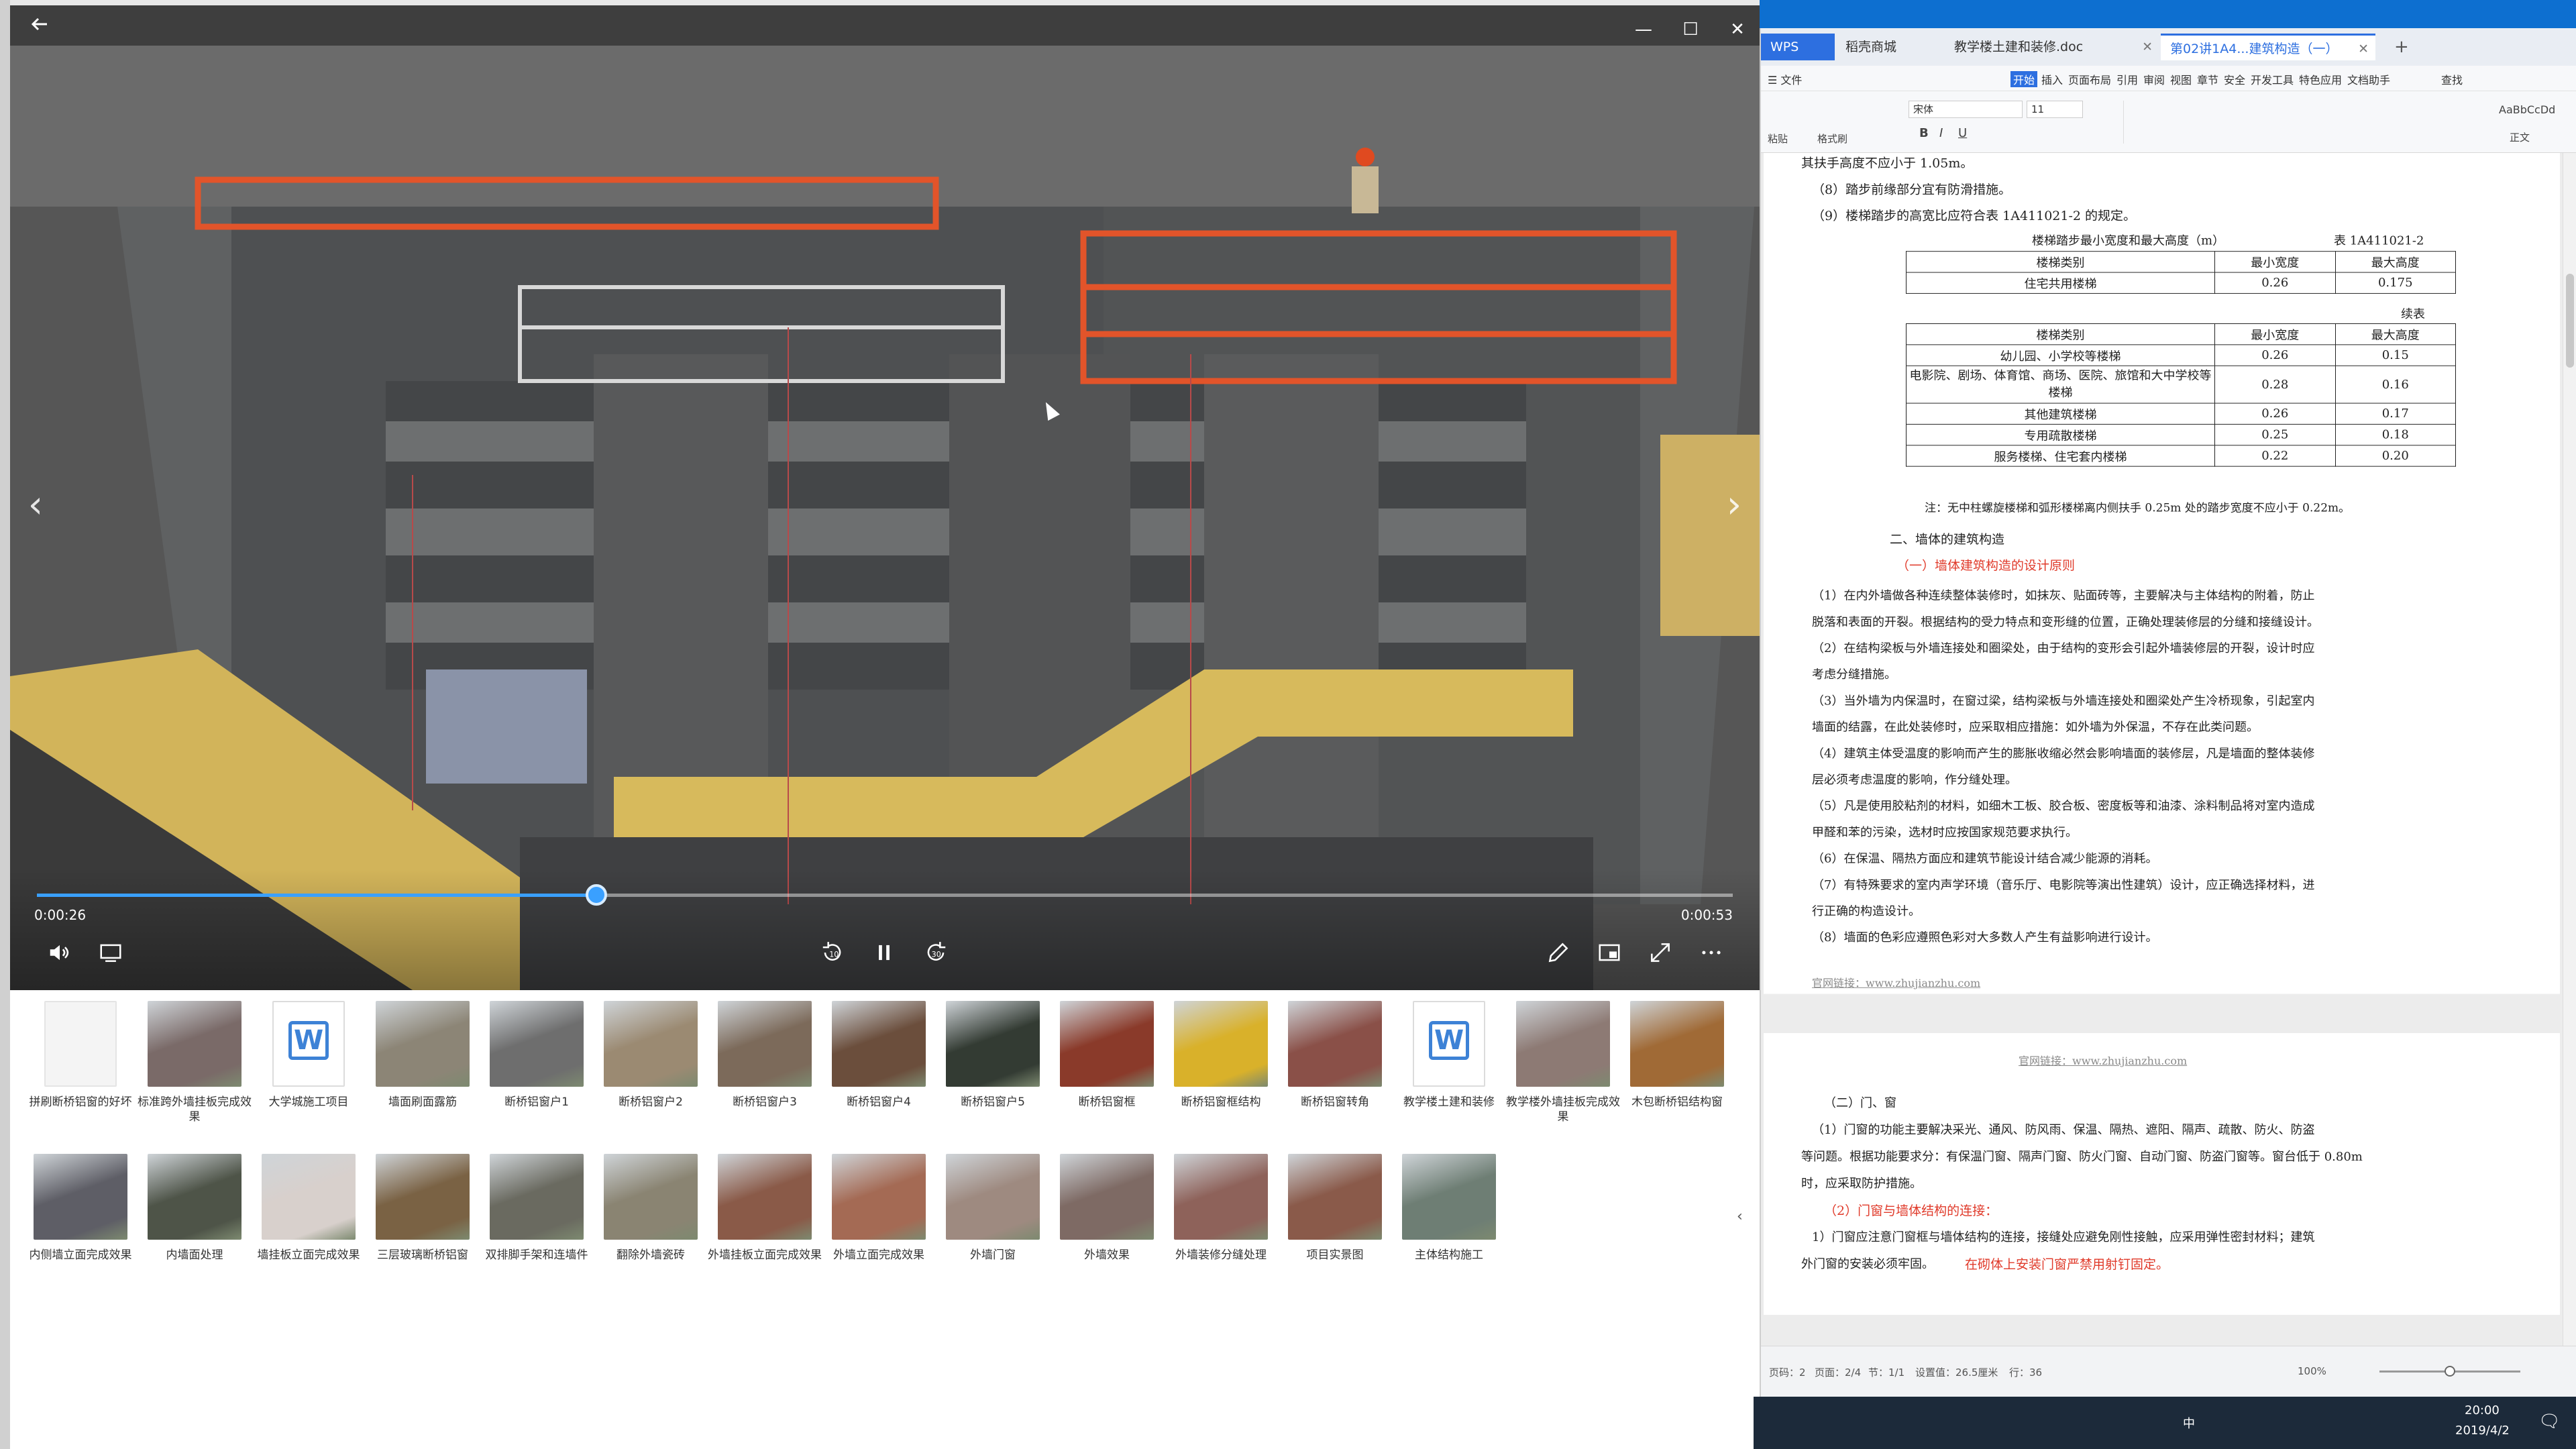 Image resolution: width=2576 pixels, height=1449 pixels. Describe the element at coordinates (1711, 952) in the screenshot. I see `more-options-button` at that location.